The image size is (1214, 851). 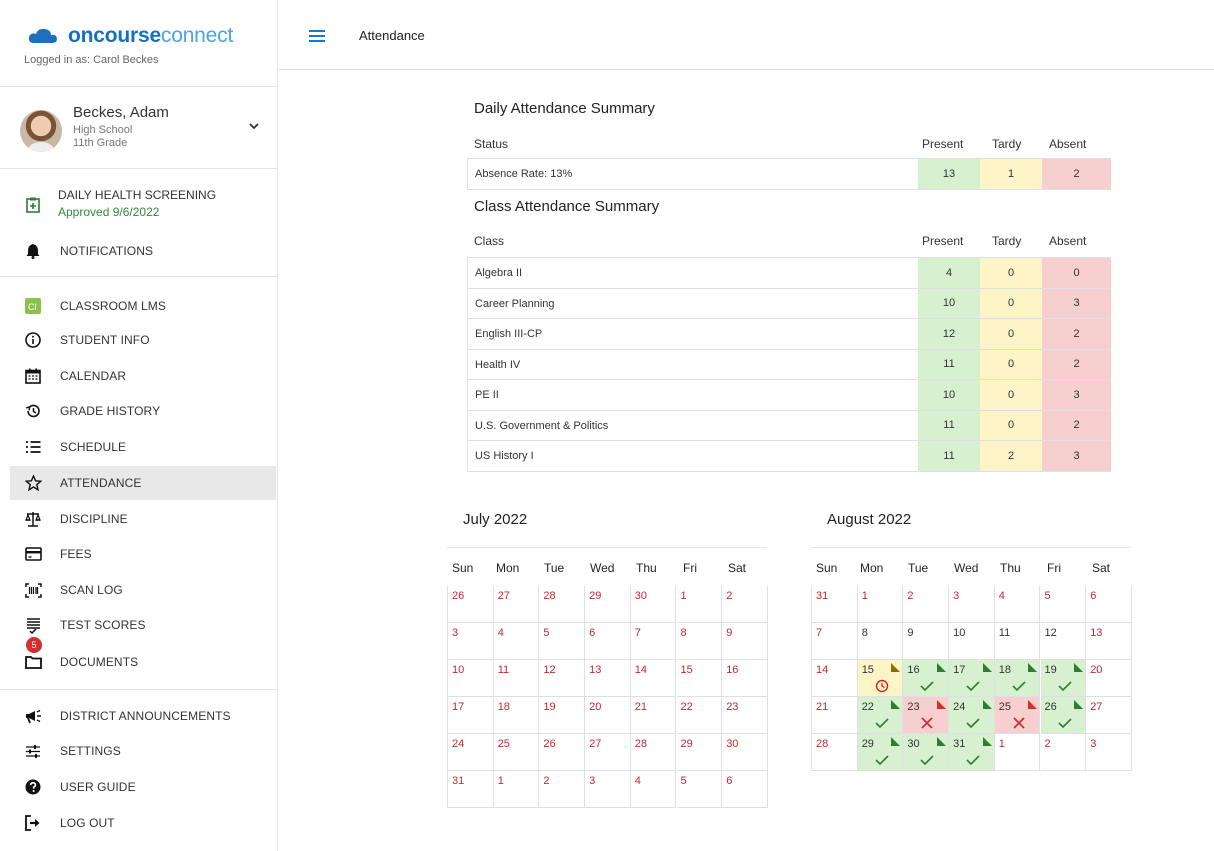 What do you see at coordinates (143, 662) in the screenshot?
I see `nav-documents: DOCUMENTS` at bounding box center [143, 662].